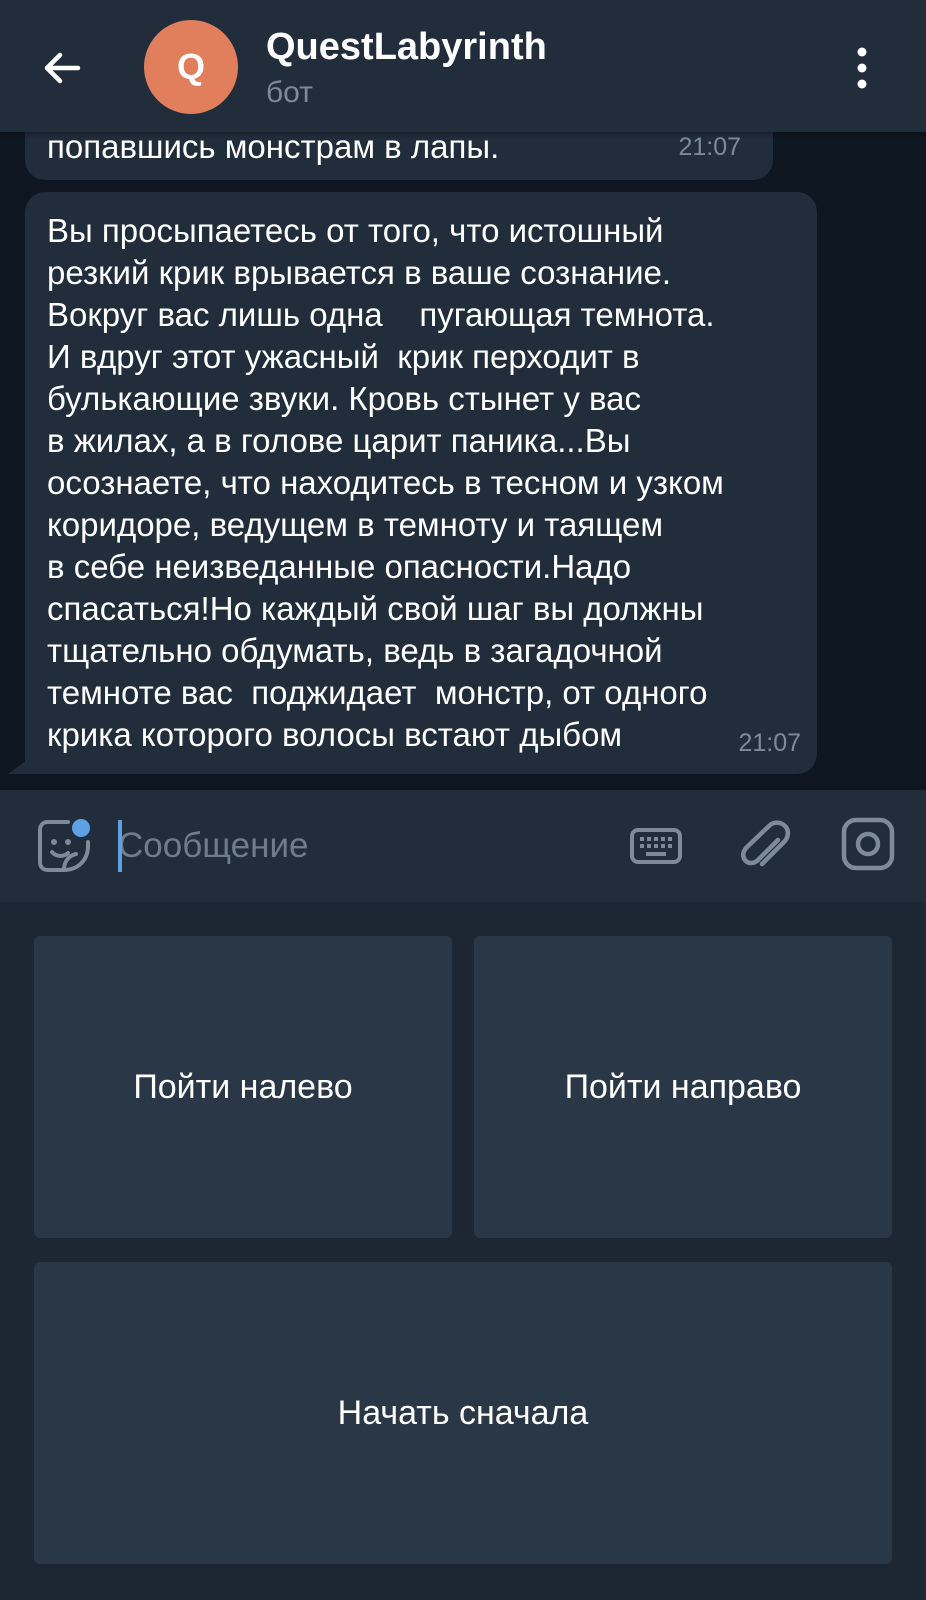 This screenshot has height=1600, width=926. Describe the element at coordinates (289, 92) in the screenshot. I see `chat-subtitle: бот` at that location.